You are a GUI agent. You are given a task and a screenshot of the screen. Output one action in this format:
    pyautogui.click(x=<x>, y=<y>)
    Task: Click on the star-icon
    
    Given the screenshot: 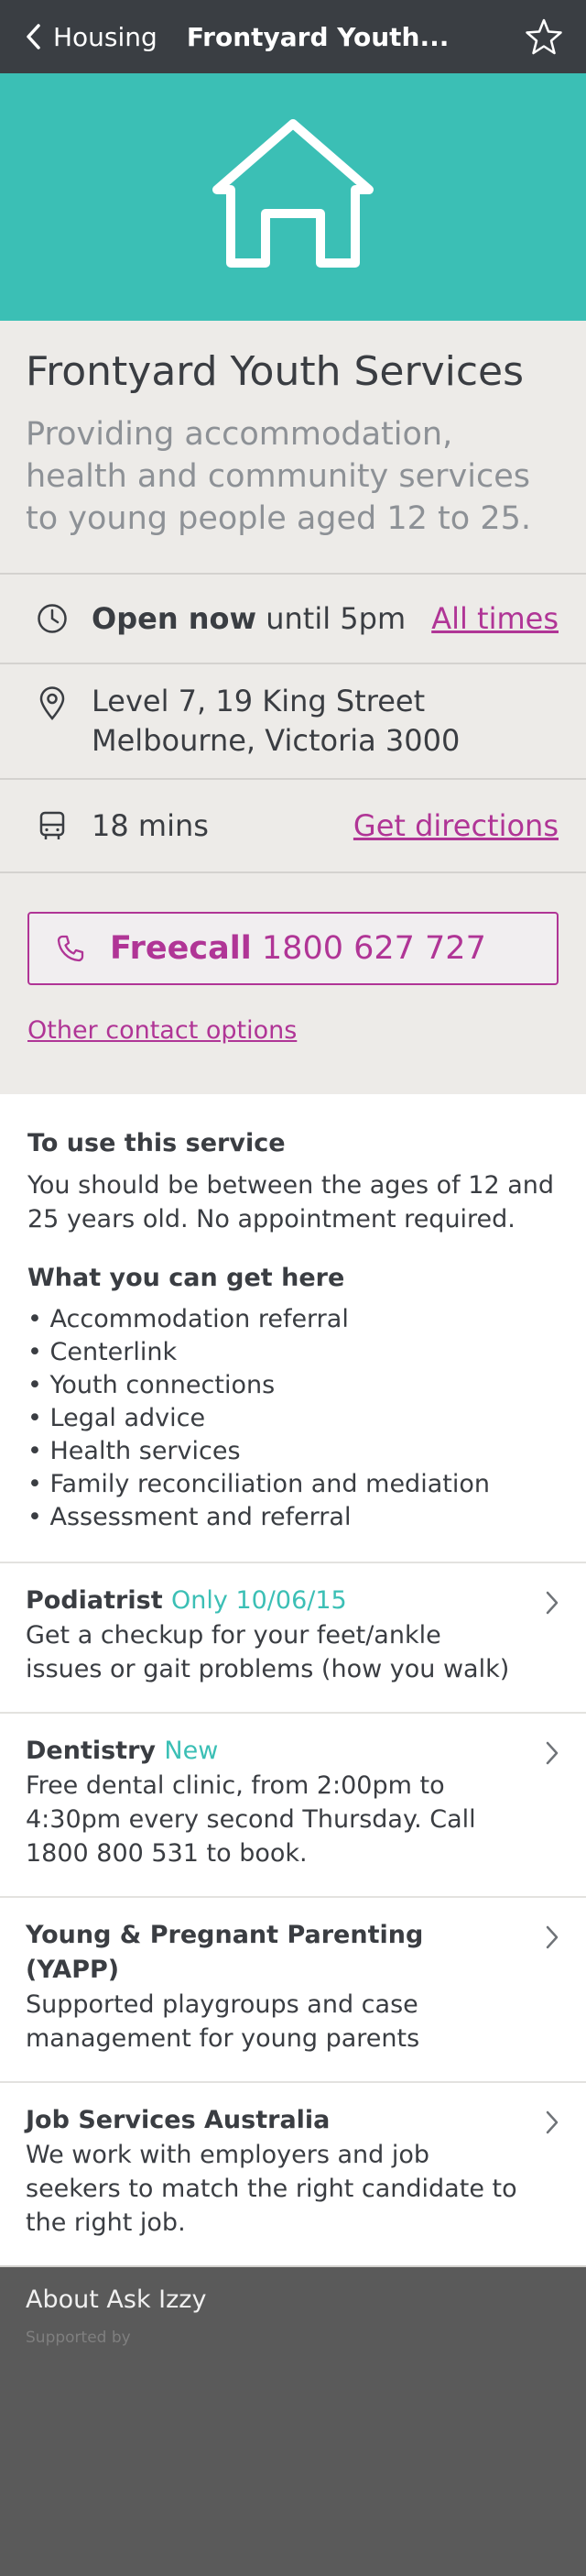 What is the action you would take?
    pyautogui.click(x=544, y=36)
    